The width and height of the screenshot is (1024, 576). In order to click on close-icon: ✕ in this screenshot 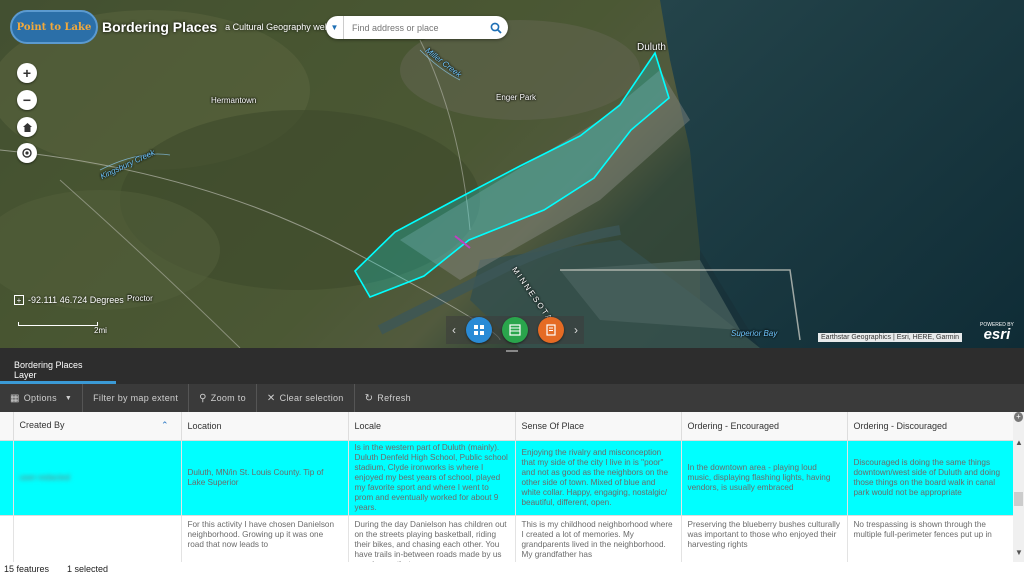, I will do `click(271, 398)`.